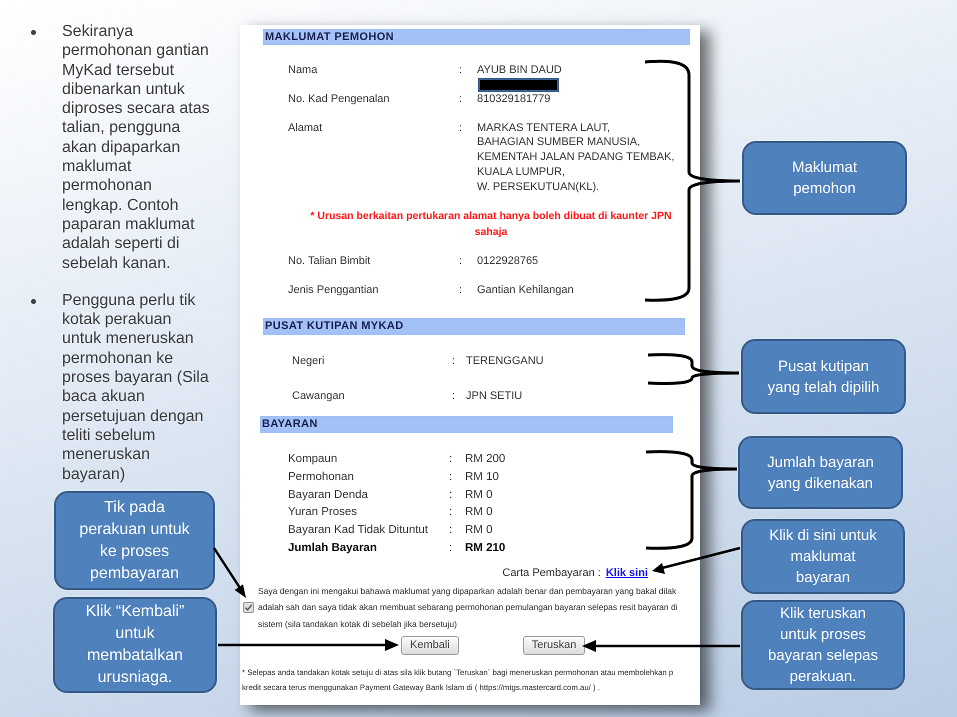  What do you see at coordinates (820, 472) in the screenshot?
I see `callout-box: Jumlah bayaran yang dikenakan` at bounding box center [820, 472].